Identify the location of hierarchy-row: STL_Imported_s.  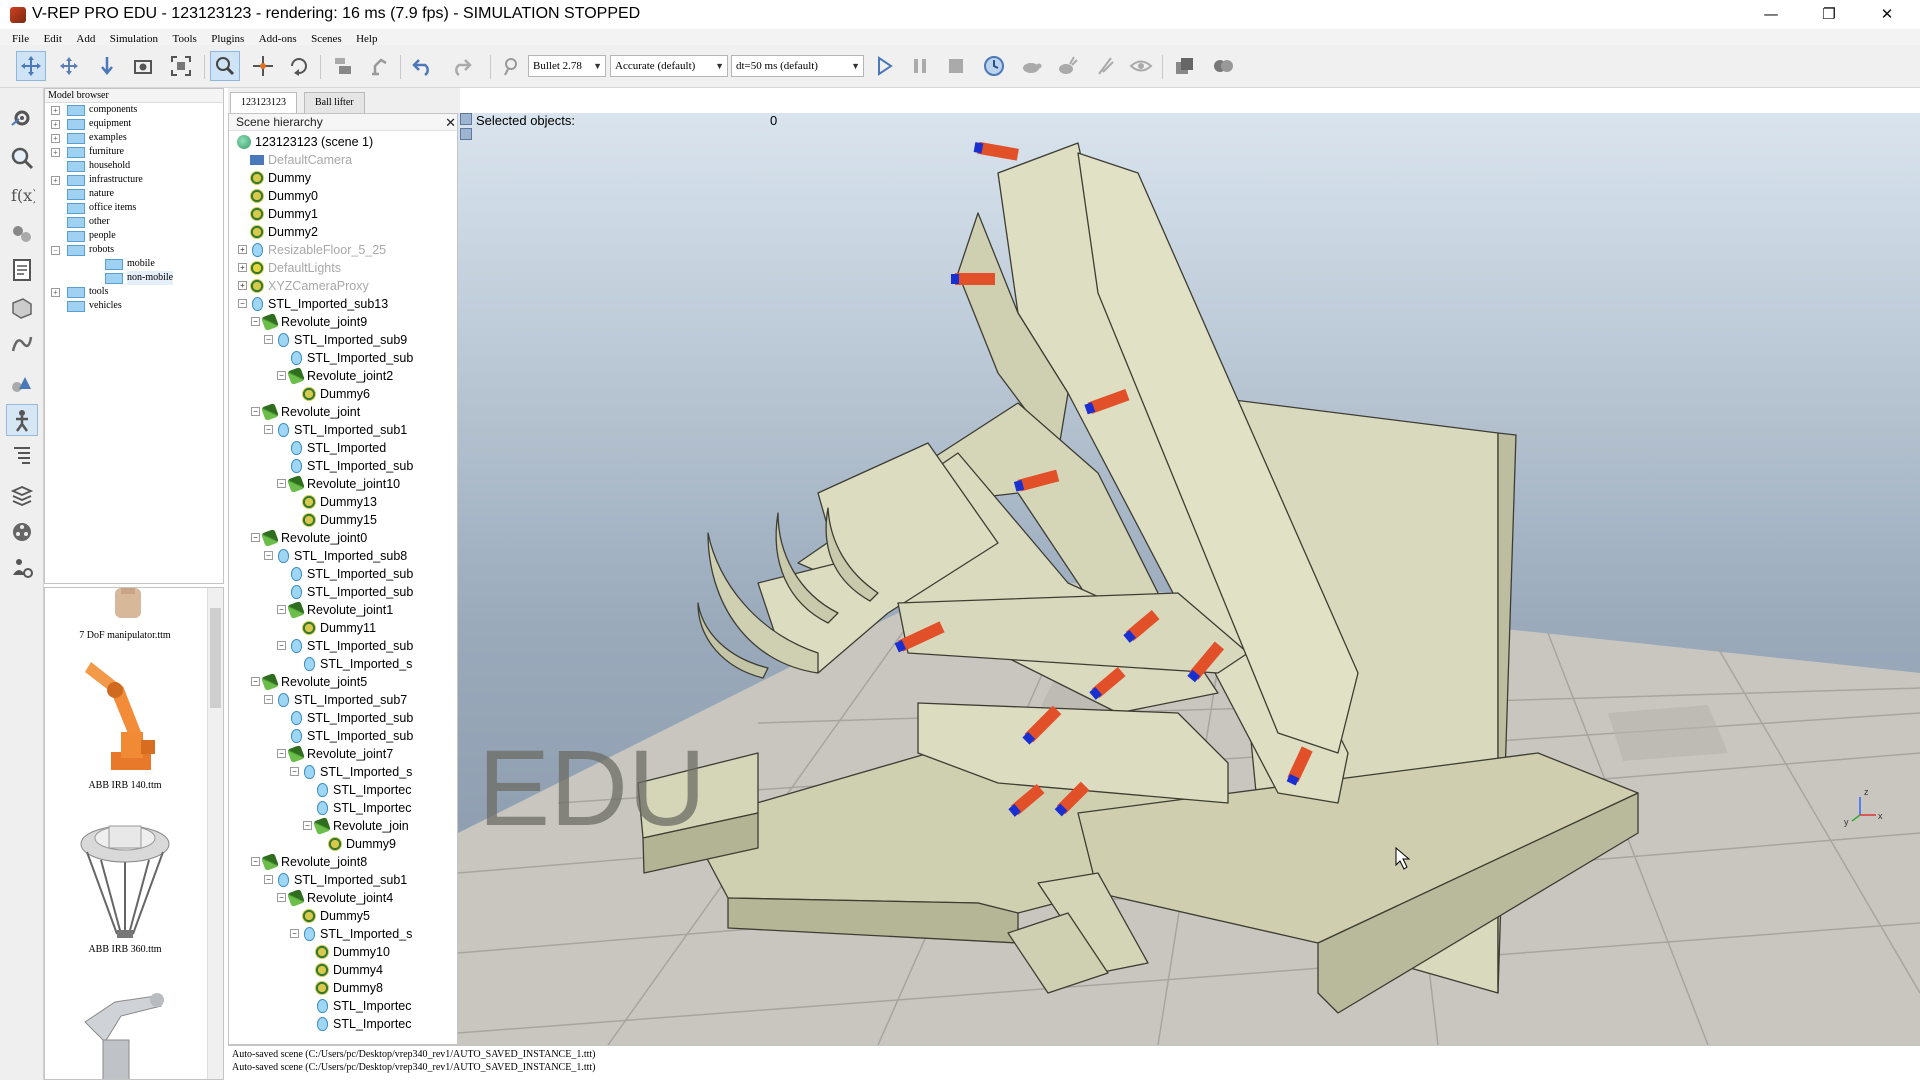
(343, 664).